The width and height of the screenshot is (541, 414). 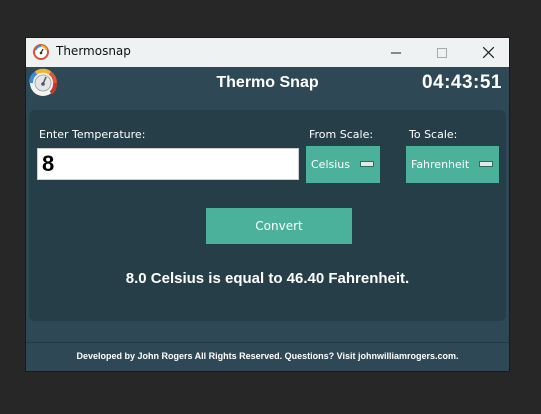 I want to click on to-scale-label: To Scale:, so click(x=433, y=134).